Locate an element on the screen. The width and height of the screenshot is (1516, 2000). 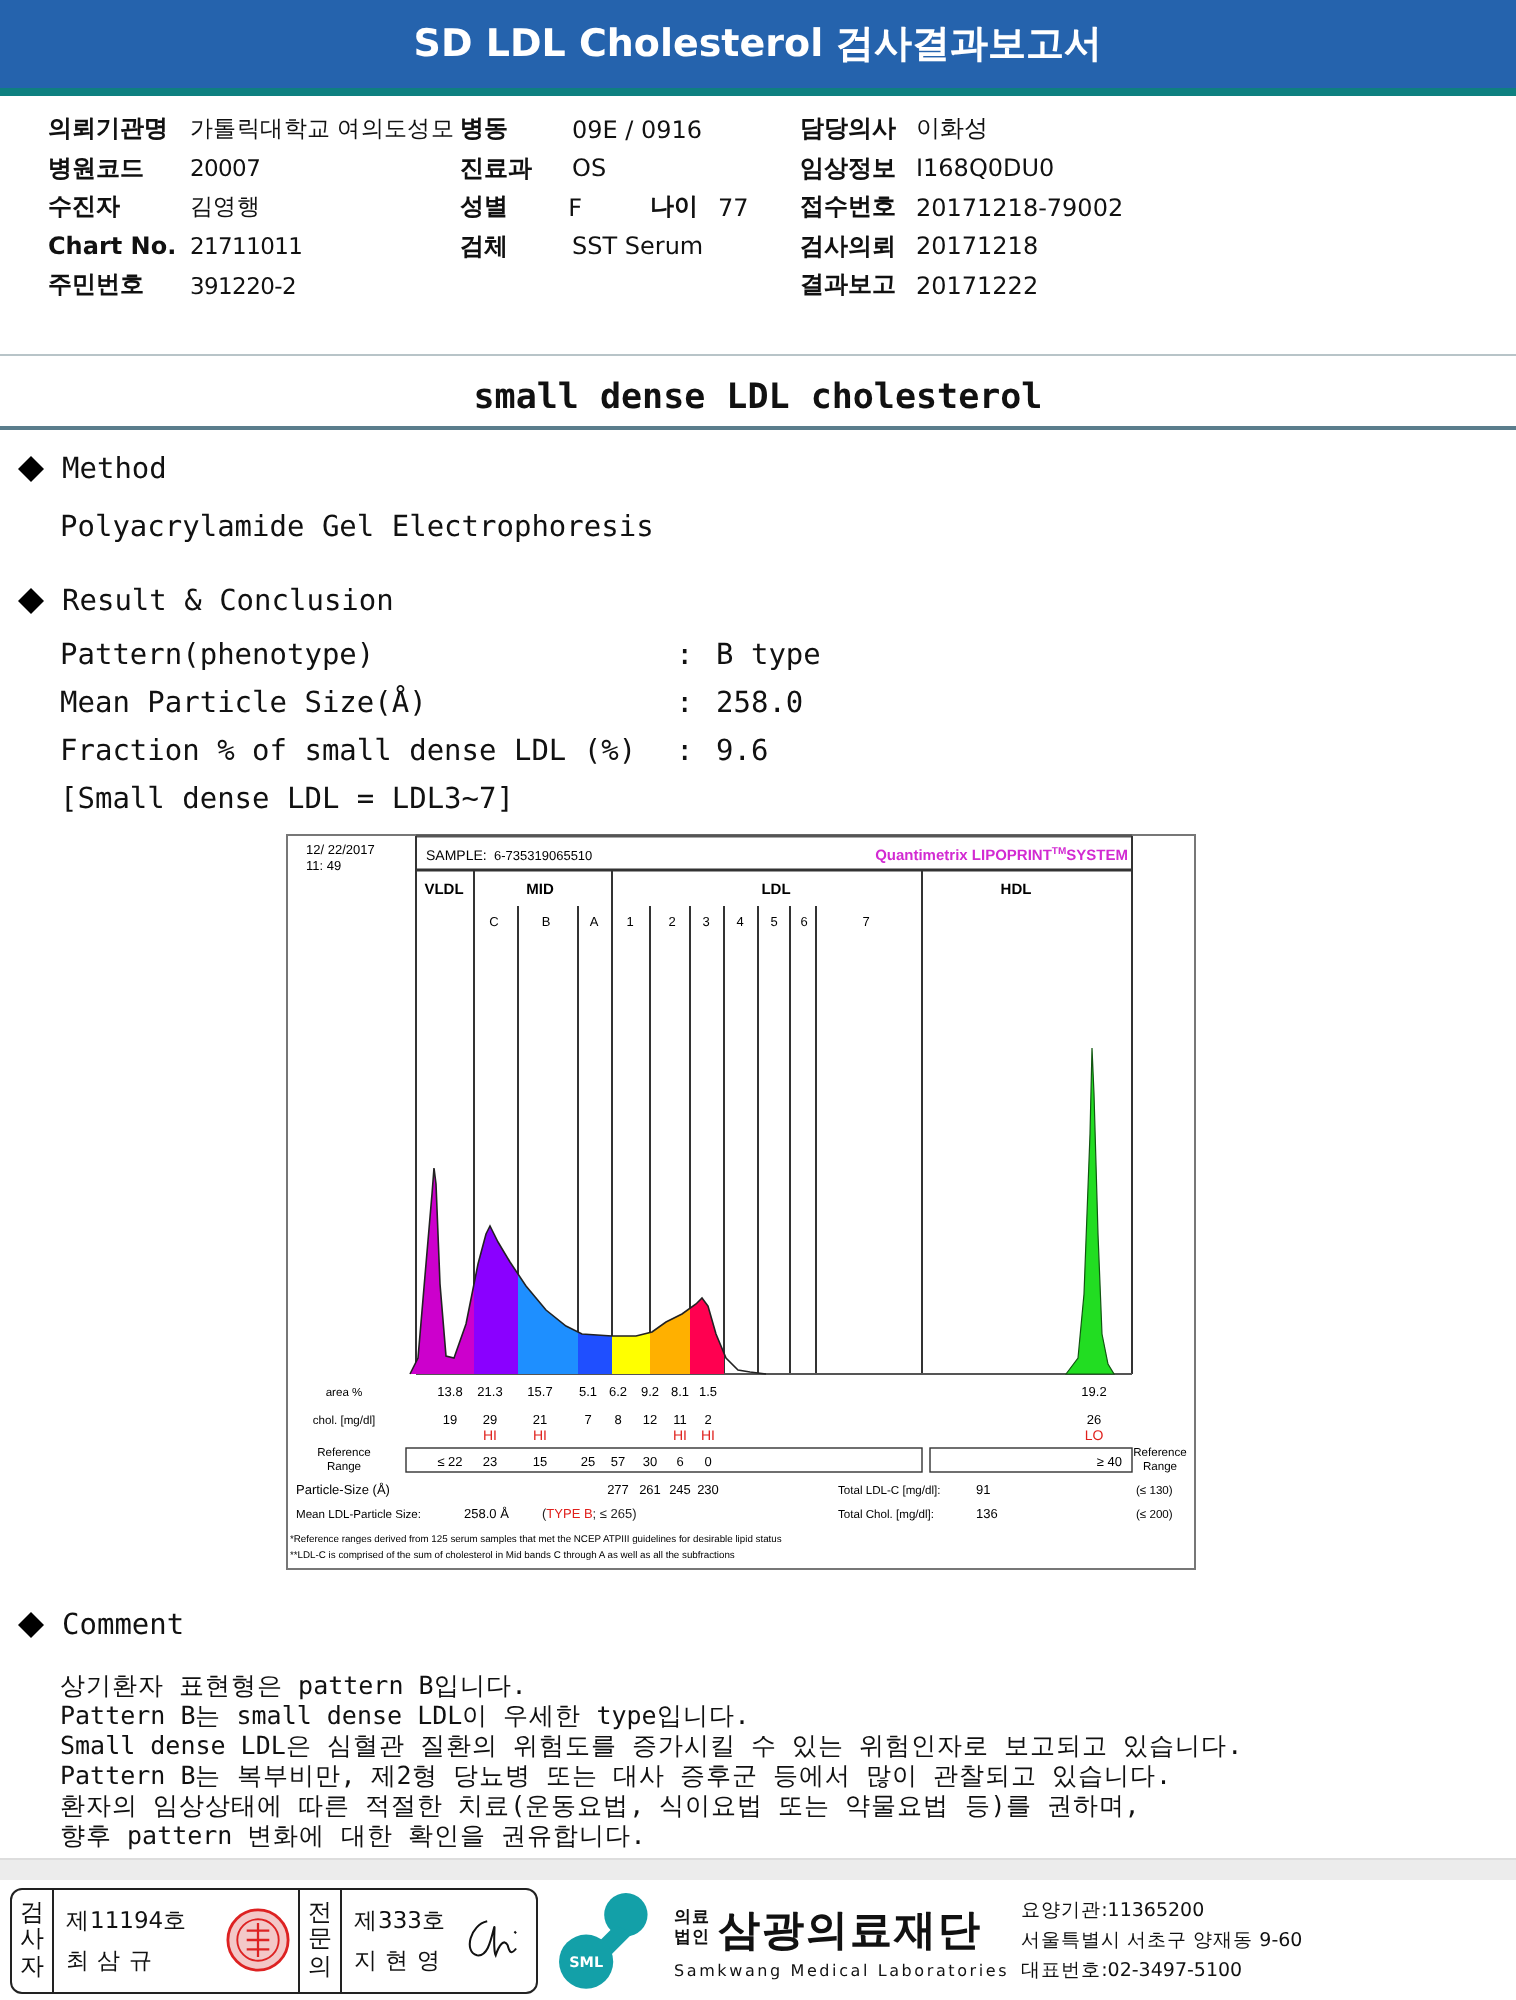
section-heading: Method is located at coordinates (114, 469).